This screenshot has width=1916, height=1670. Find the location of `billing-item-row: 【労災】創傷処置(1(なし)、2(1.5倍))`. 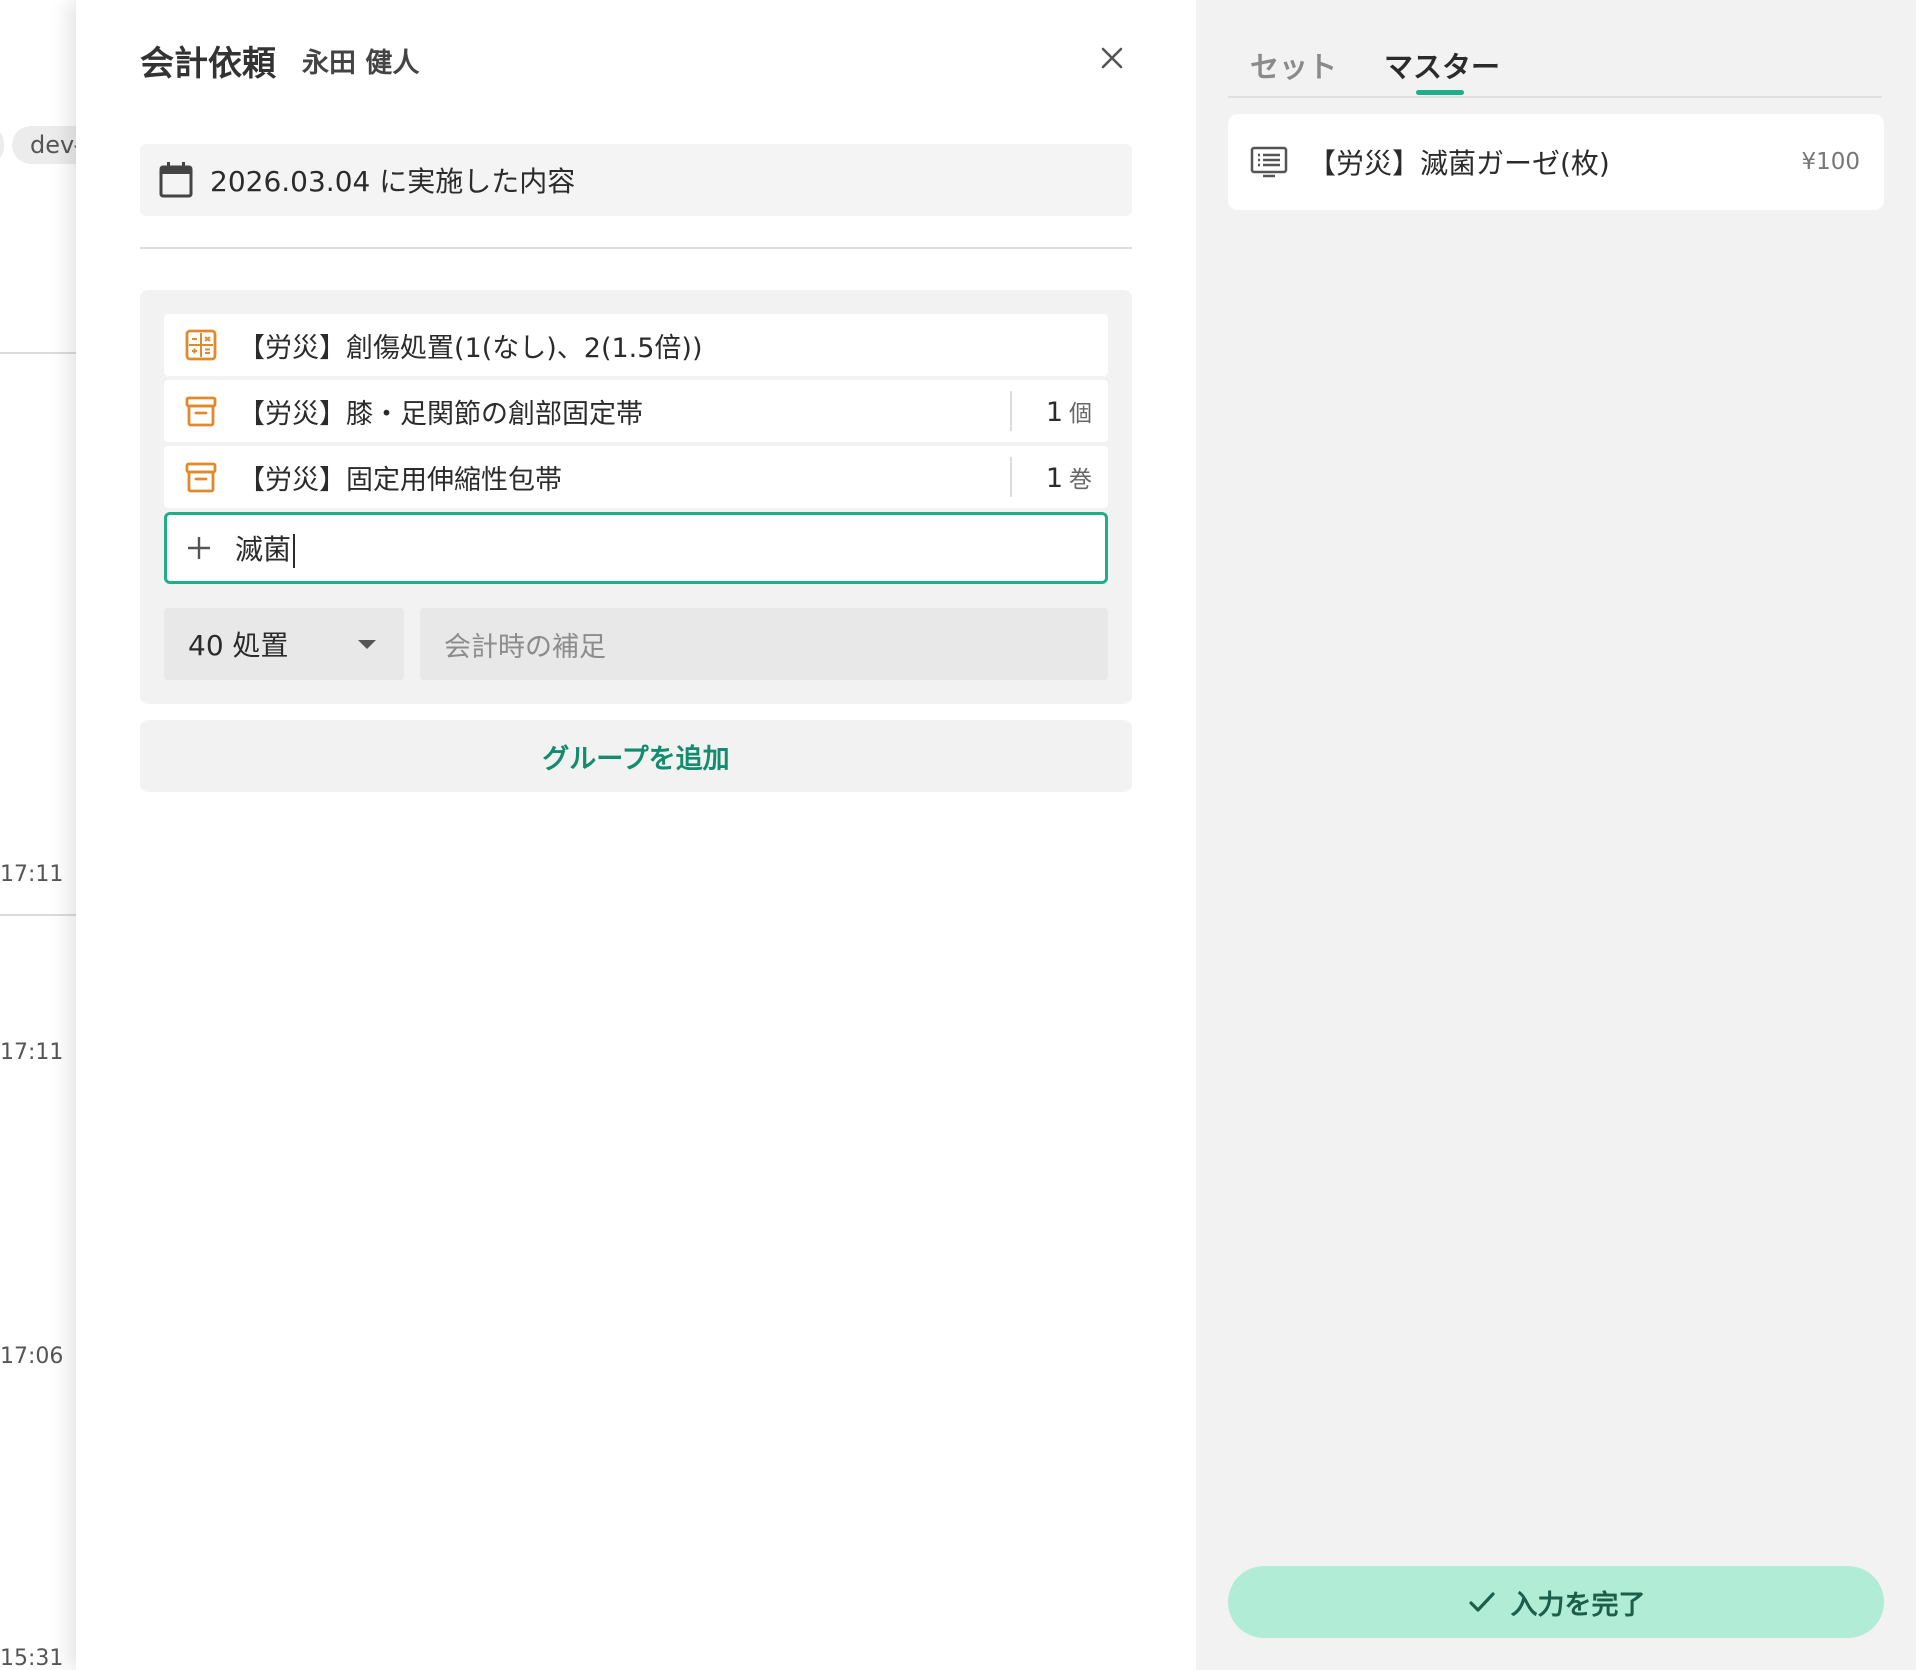

billing-item-row: 【労災】創傷処置(1(なし)、2(1.5倍)) is located at coordinates (636, 345).